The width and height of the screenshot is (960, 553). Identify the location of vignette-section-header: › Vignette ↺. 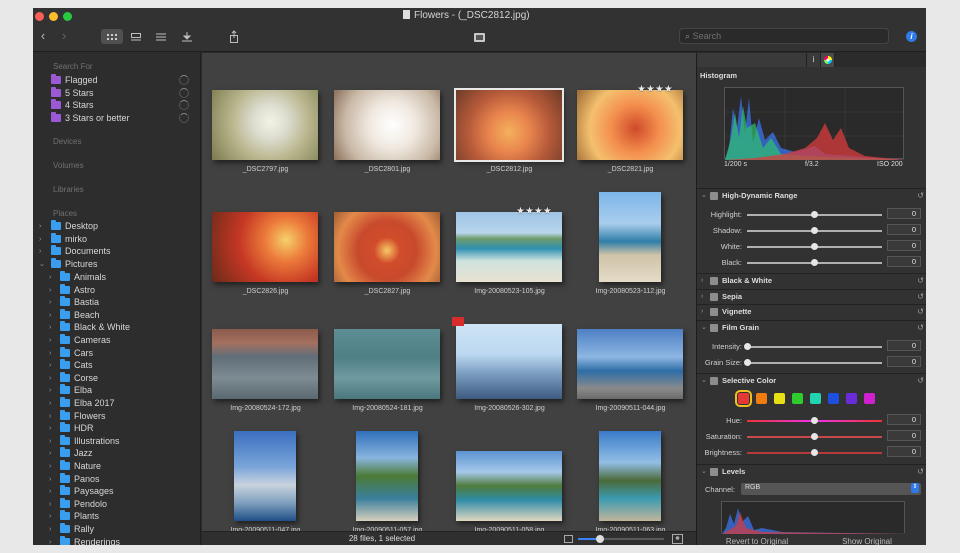
(811, 311).